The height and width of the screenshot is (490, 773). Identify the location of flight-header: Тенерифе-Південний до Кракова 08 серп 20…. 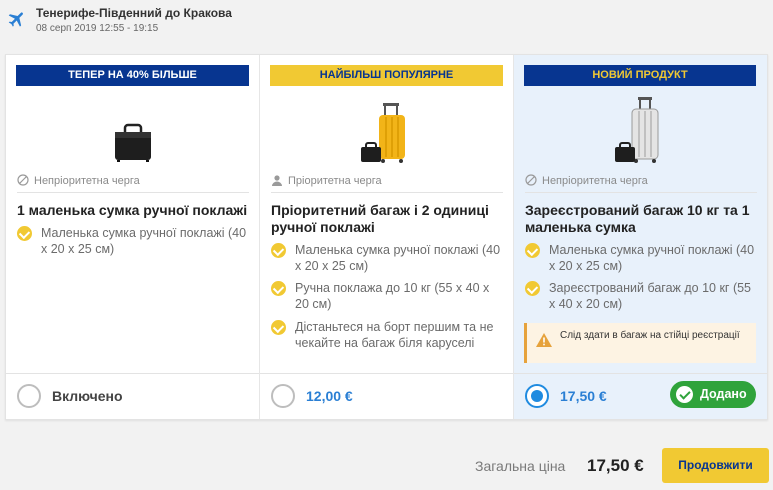
(386, 25).